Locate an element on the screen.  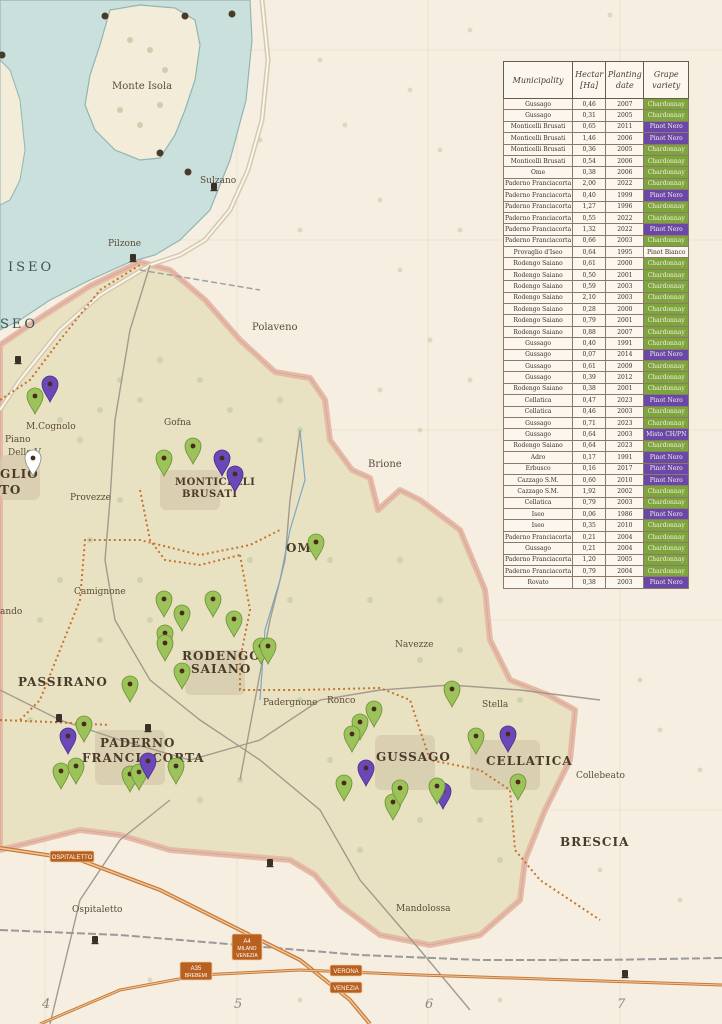
place-gussago: GUSSAGO is located at coordinates (413, 757).